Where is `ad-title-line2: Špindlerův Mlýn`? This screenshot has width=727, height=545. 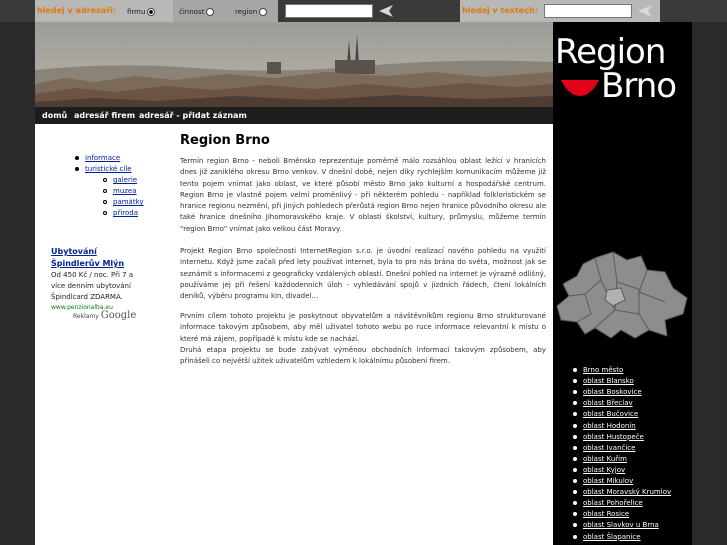 ad-title-line2: Špindlerův Mlýn is located at coordinates (106, 264).